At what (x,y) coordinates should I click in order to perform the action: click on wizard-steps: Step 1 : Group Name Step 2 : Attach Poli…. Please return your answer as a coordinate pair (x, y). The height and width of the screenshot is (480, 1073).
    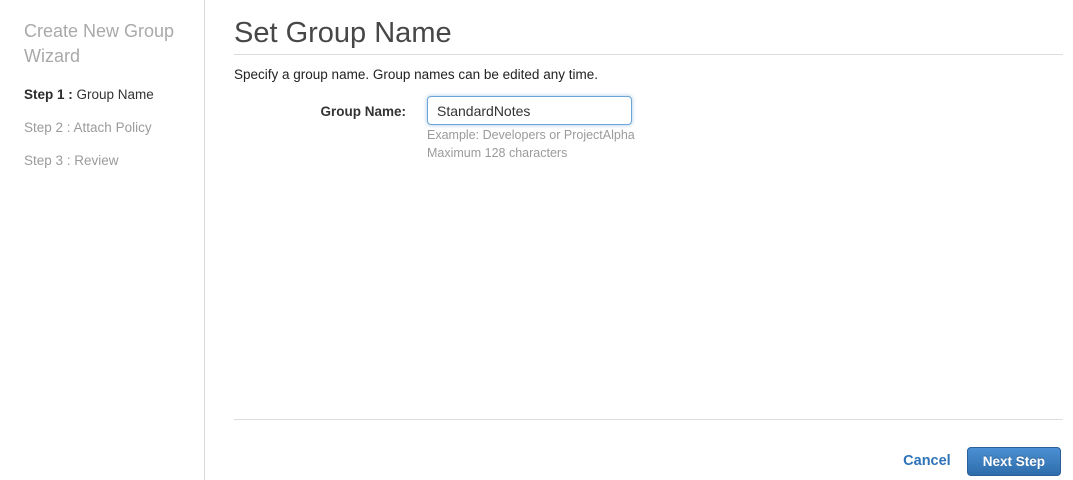
    Looking at the image, I should click on (89, 137).